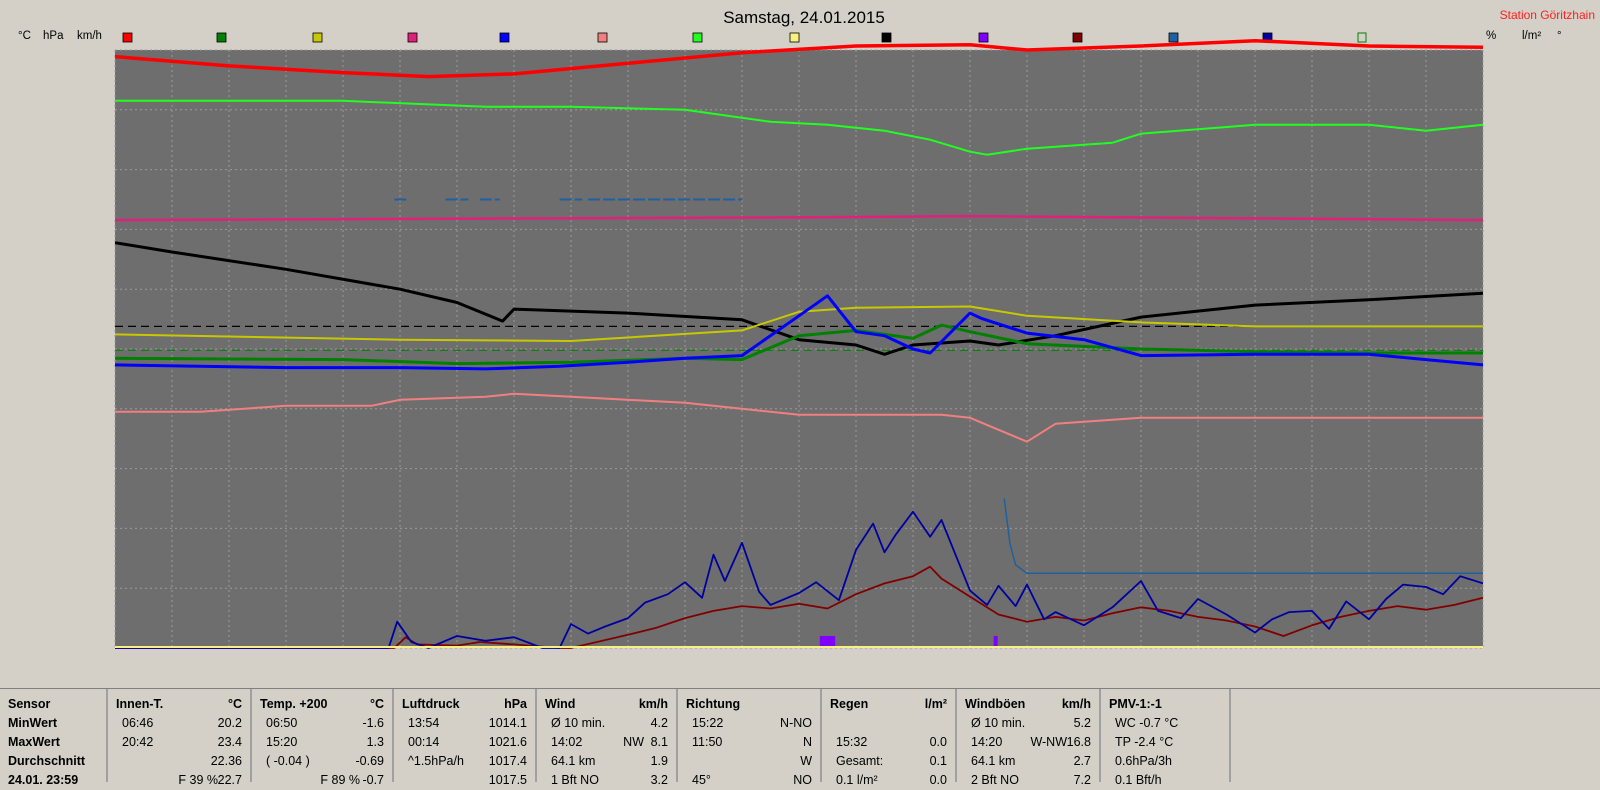  I want to click on stats-cell-value: 1021.6, so click(507, 742).